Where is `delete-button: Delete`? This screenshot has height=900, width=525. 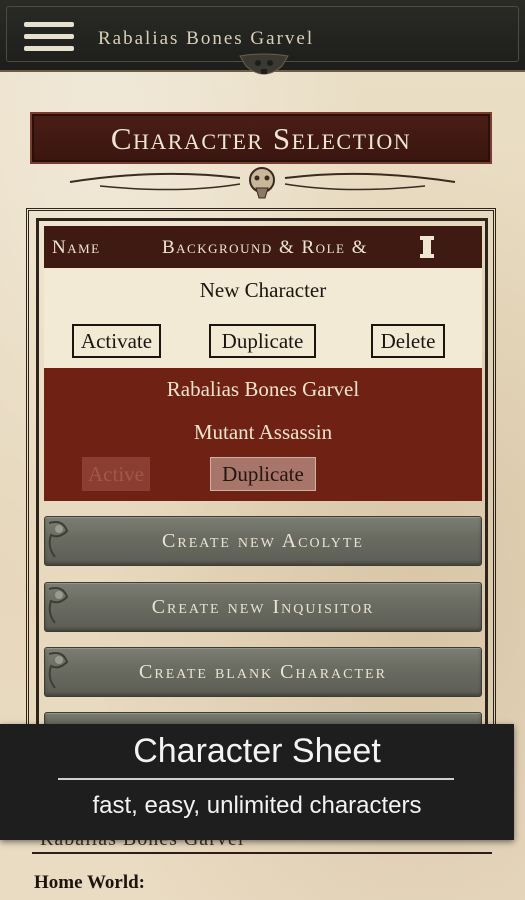
delete-button: Delete is located at coordinates (408, 341).